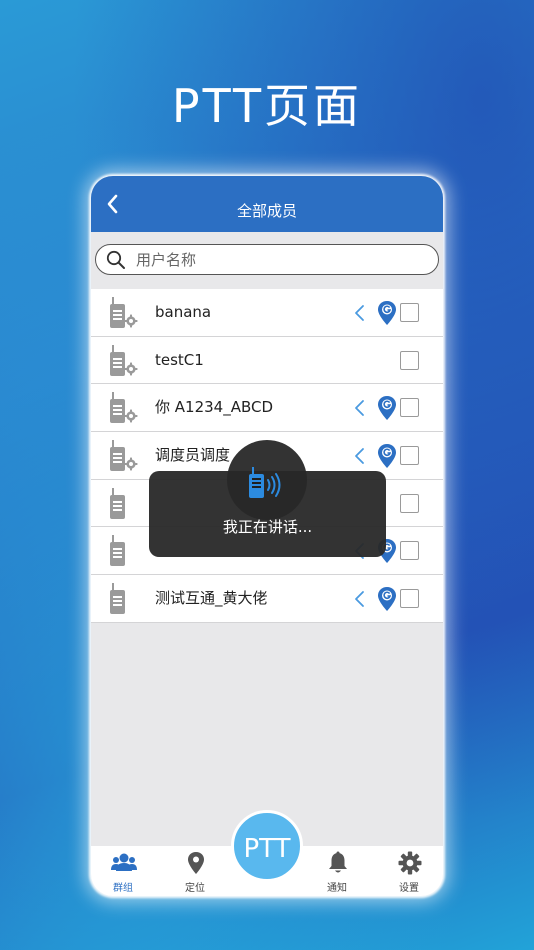 This screenshot has height=950, width=534. Describe the element at coordinates (179, 359) in the screenshot. I see `member-name: testC1` at that location.